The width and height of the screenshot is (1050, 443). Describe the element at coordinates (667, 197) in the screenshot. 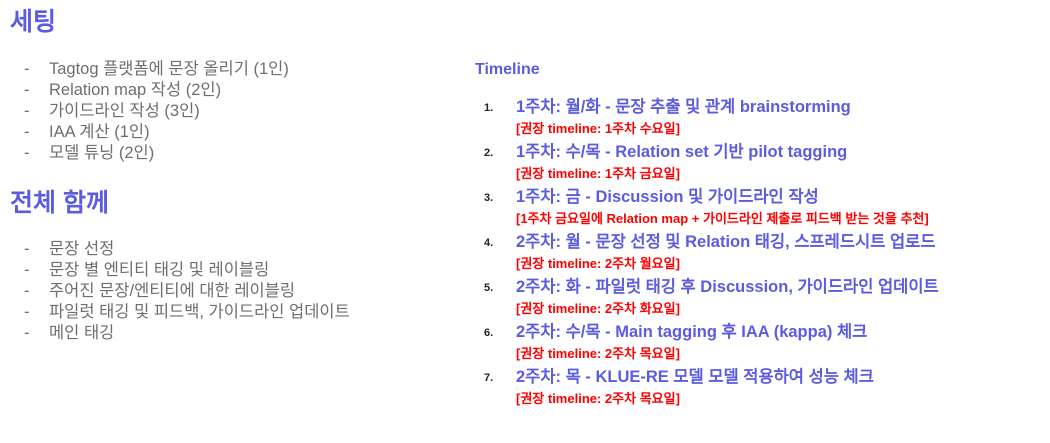

I see `timeline-item-title: 1주차: 금 - Discussion 및 가이드라인 작성` at that location.